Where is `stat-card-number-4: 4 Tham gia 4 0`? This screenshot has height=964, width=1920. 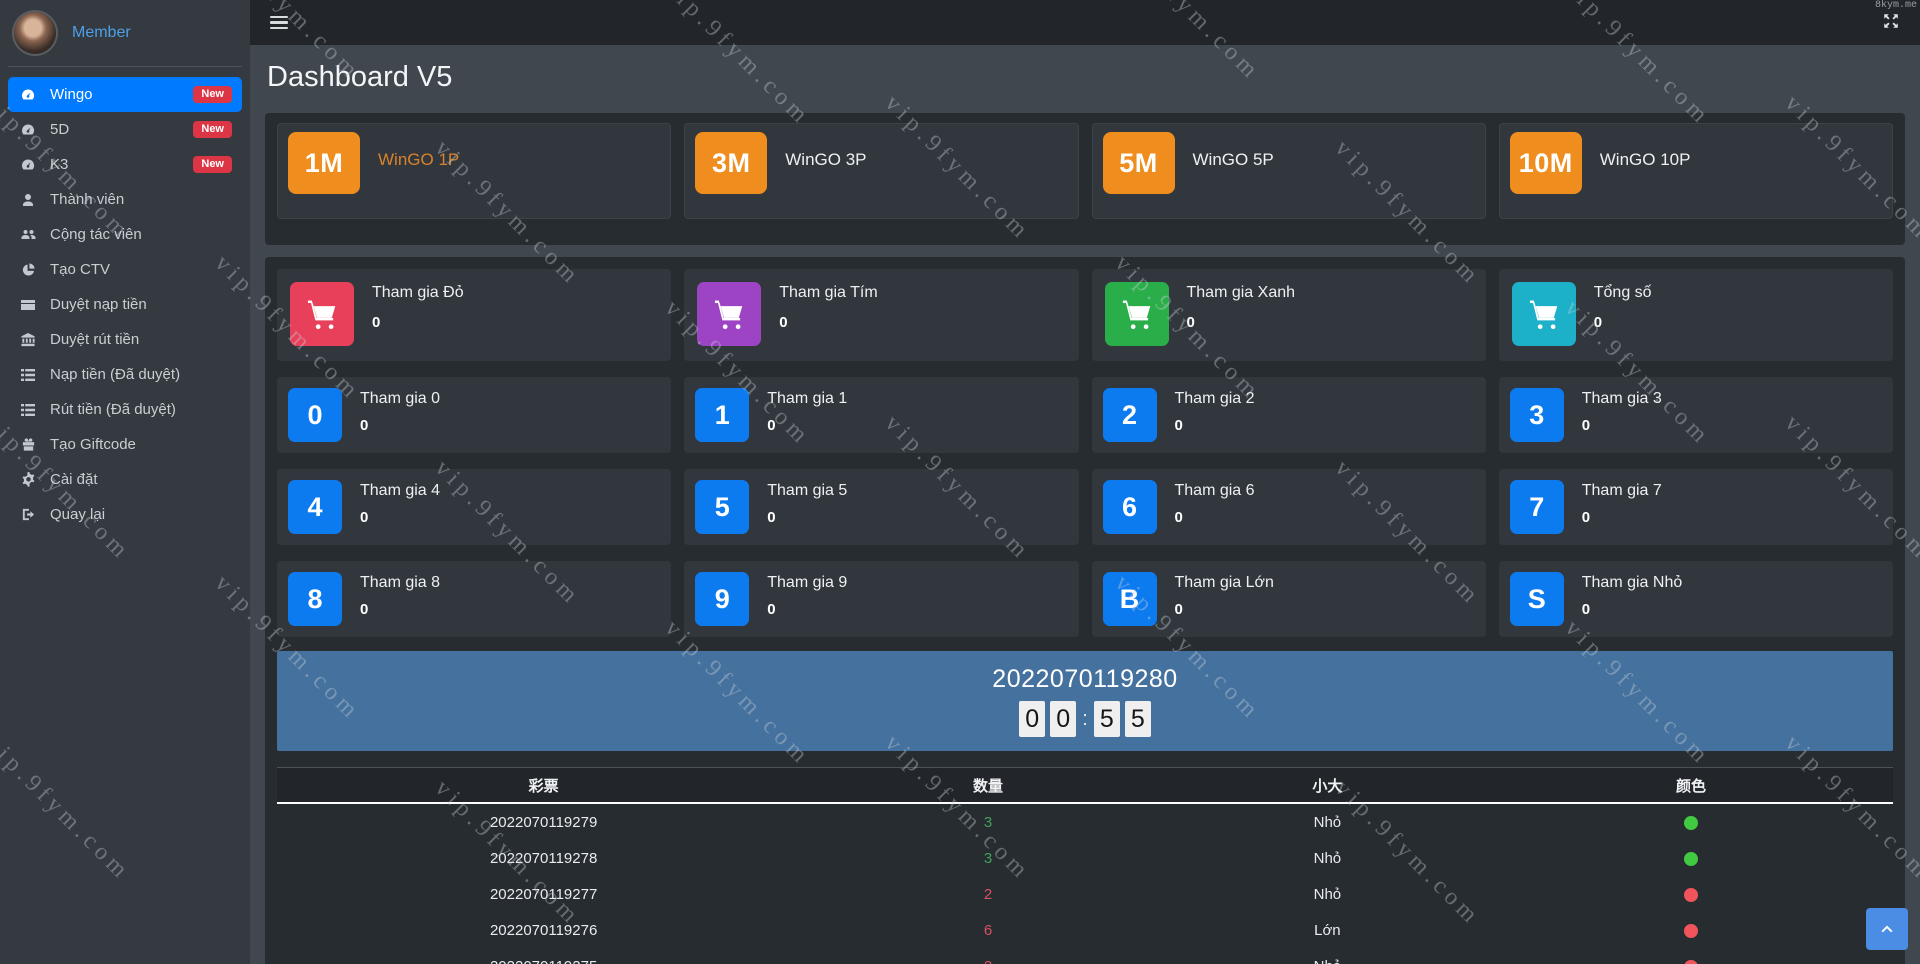
stat-card-number-4: 4 Tham gia 4 0 is located at coordinates (474, 507).